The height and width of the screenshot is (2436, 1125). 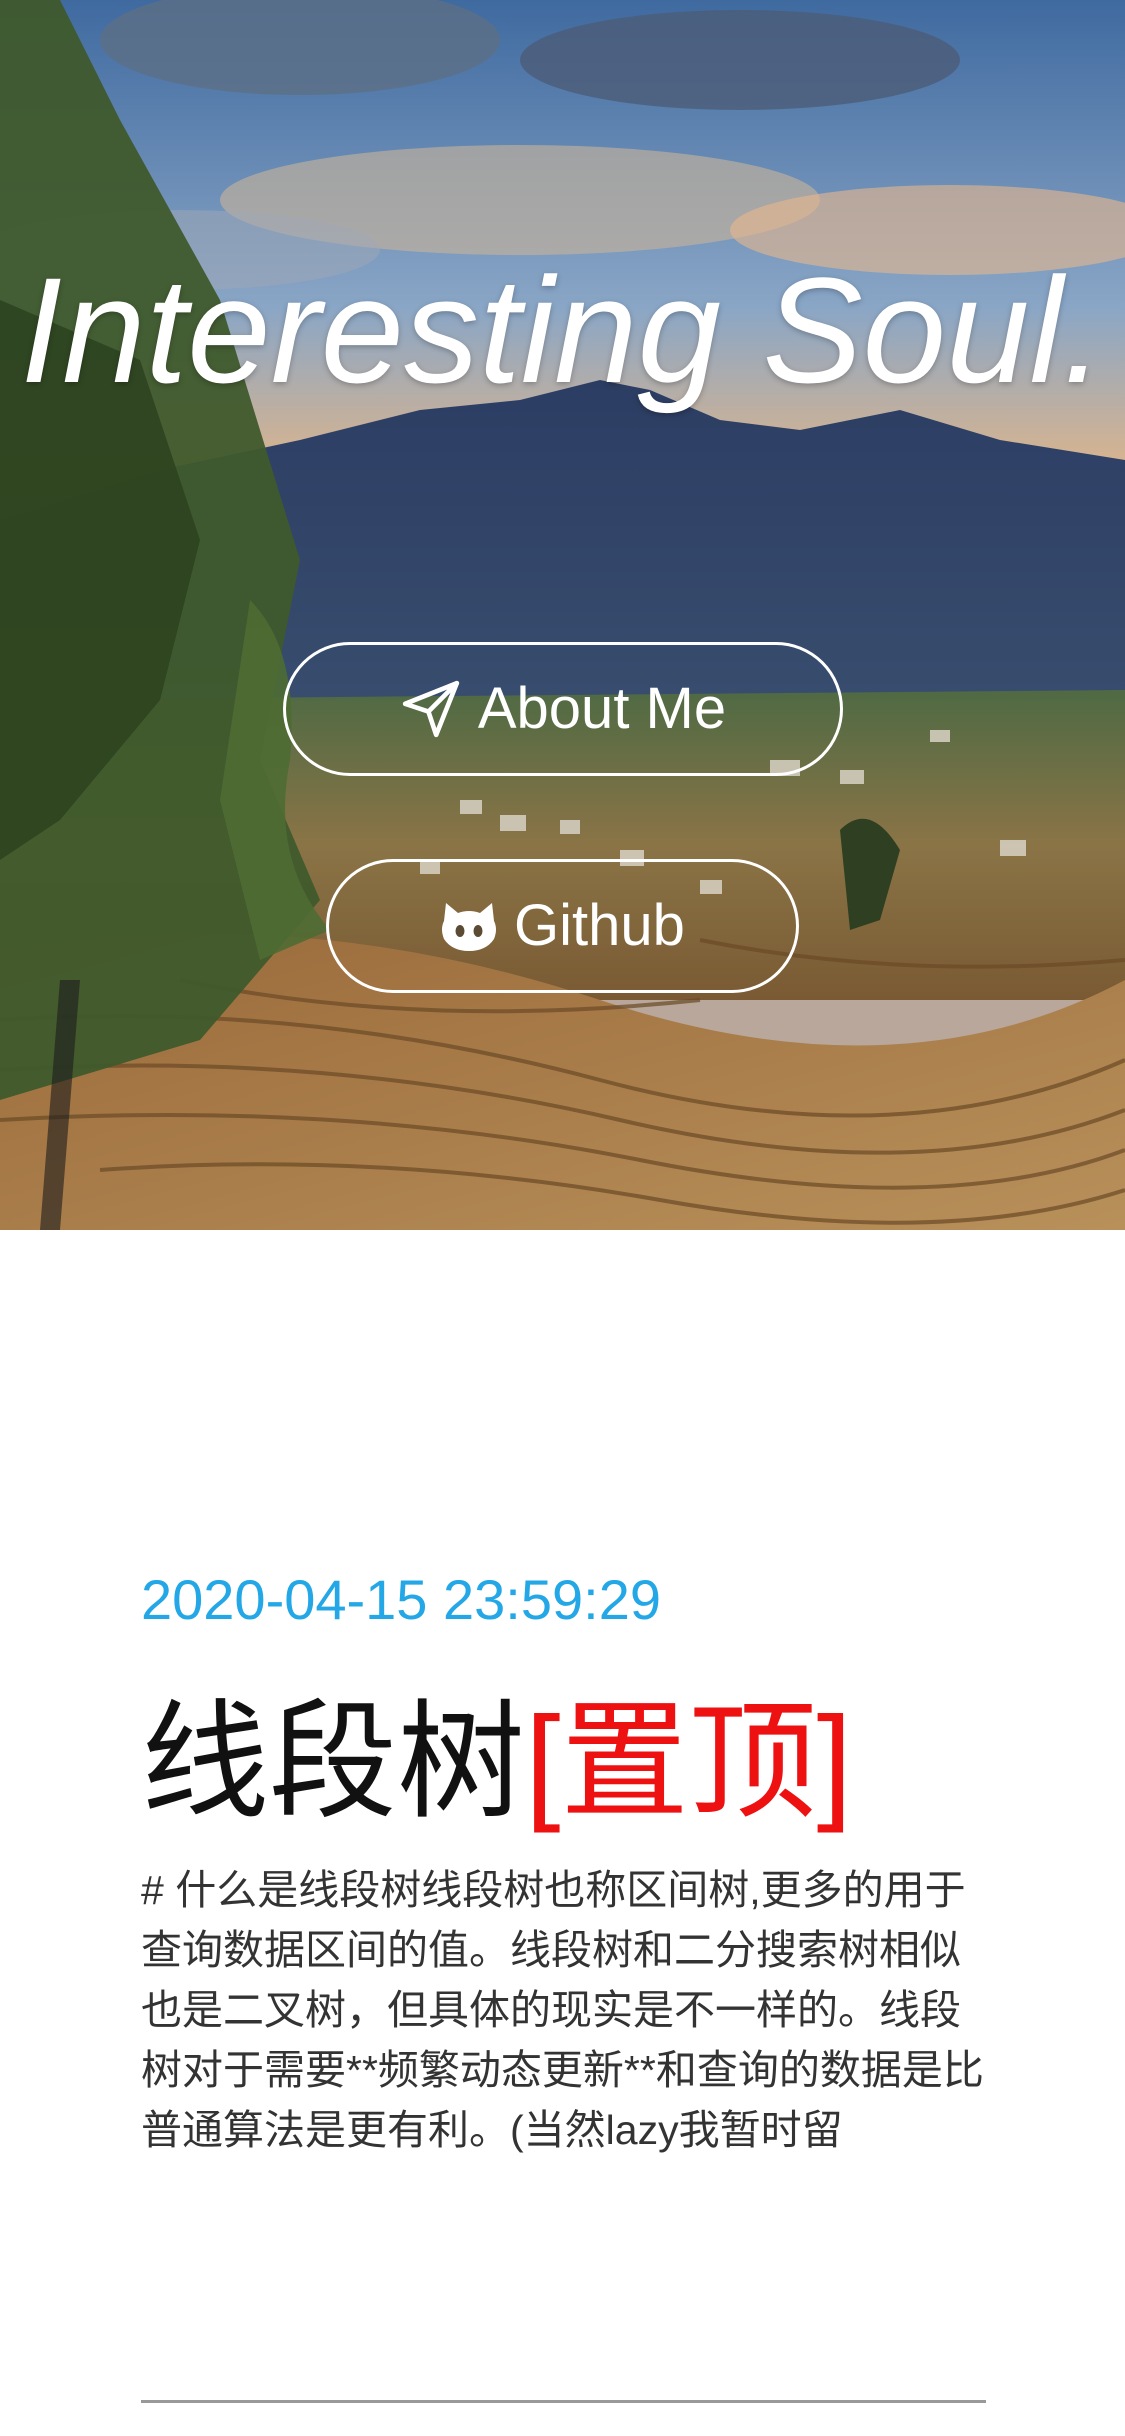 I want to click on post-title-text: 线段树, so click(x=333, y=1762).